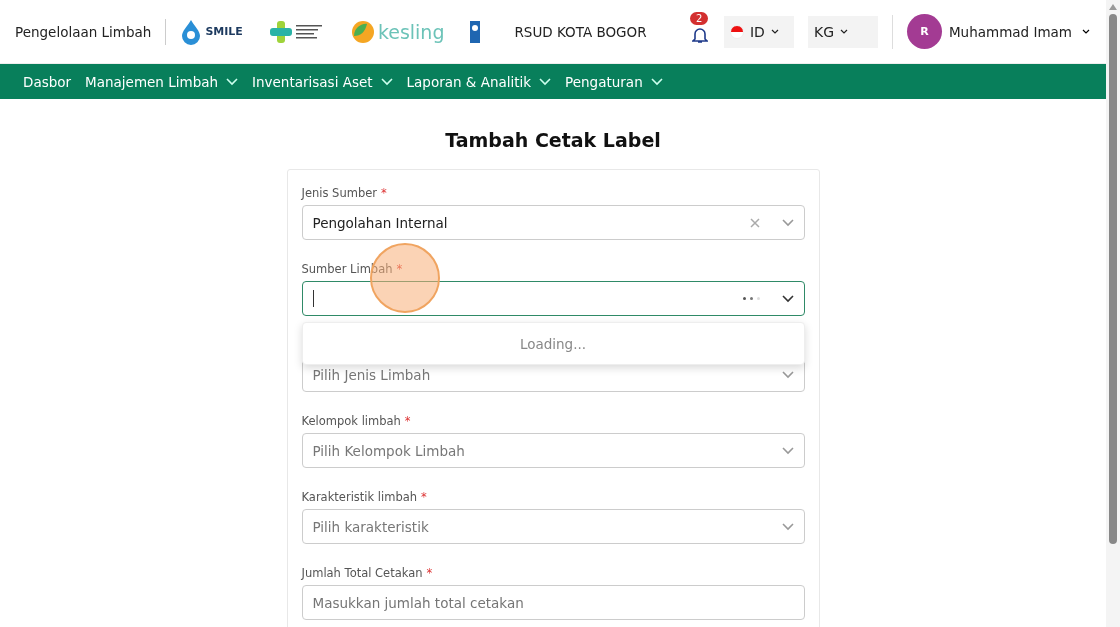 Image resolution: width=1120 pixels, height=627 pixels. What do you see at coordinates (367, 573) in the screenshot?
I see `field-label: Jumlah Total Cetakan *` at bounding box center [367, 573].